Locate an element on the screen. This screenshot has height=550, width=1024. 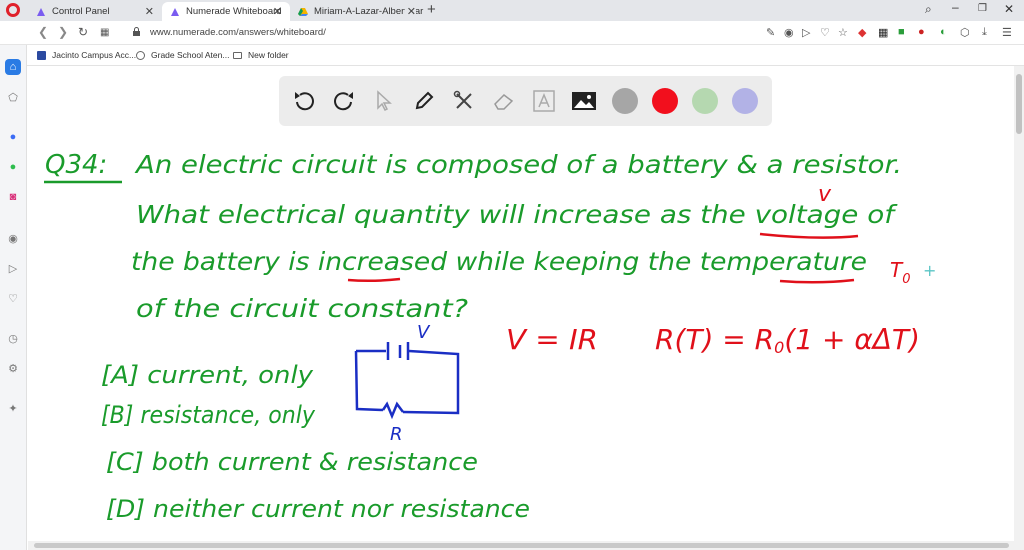
voltage-checkmark: v is located at coordinates (825, 194).